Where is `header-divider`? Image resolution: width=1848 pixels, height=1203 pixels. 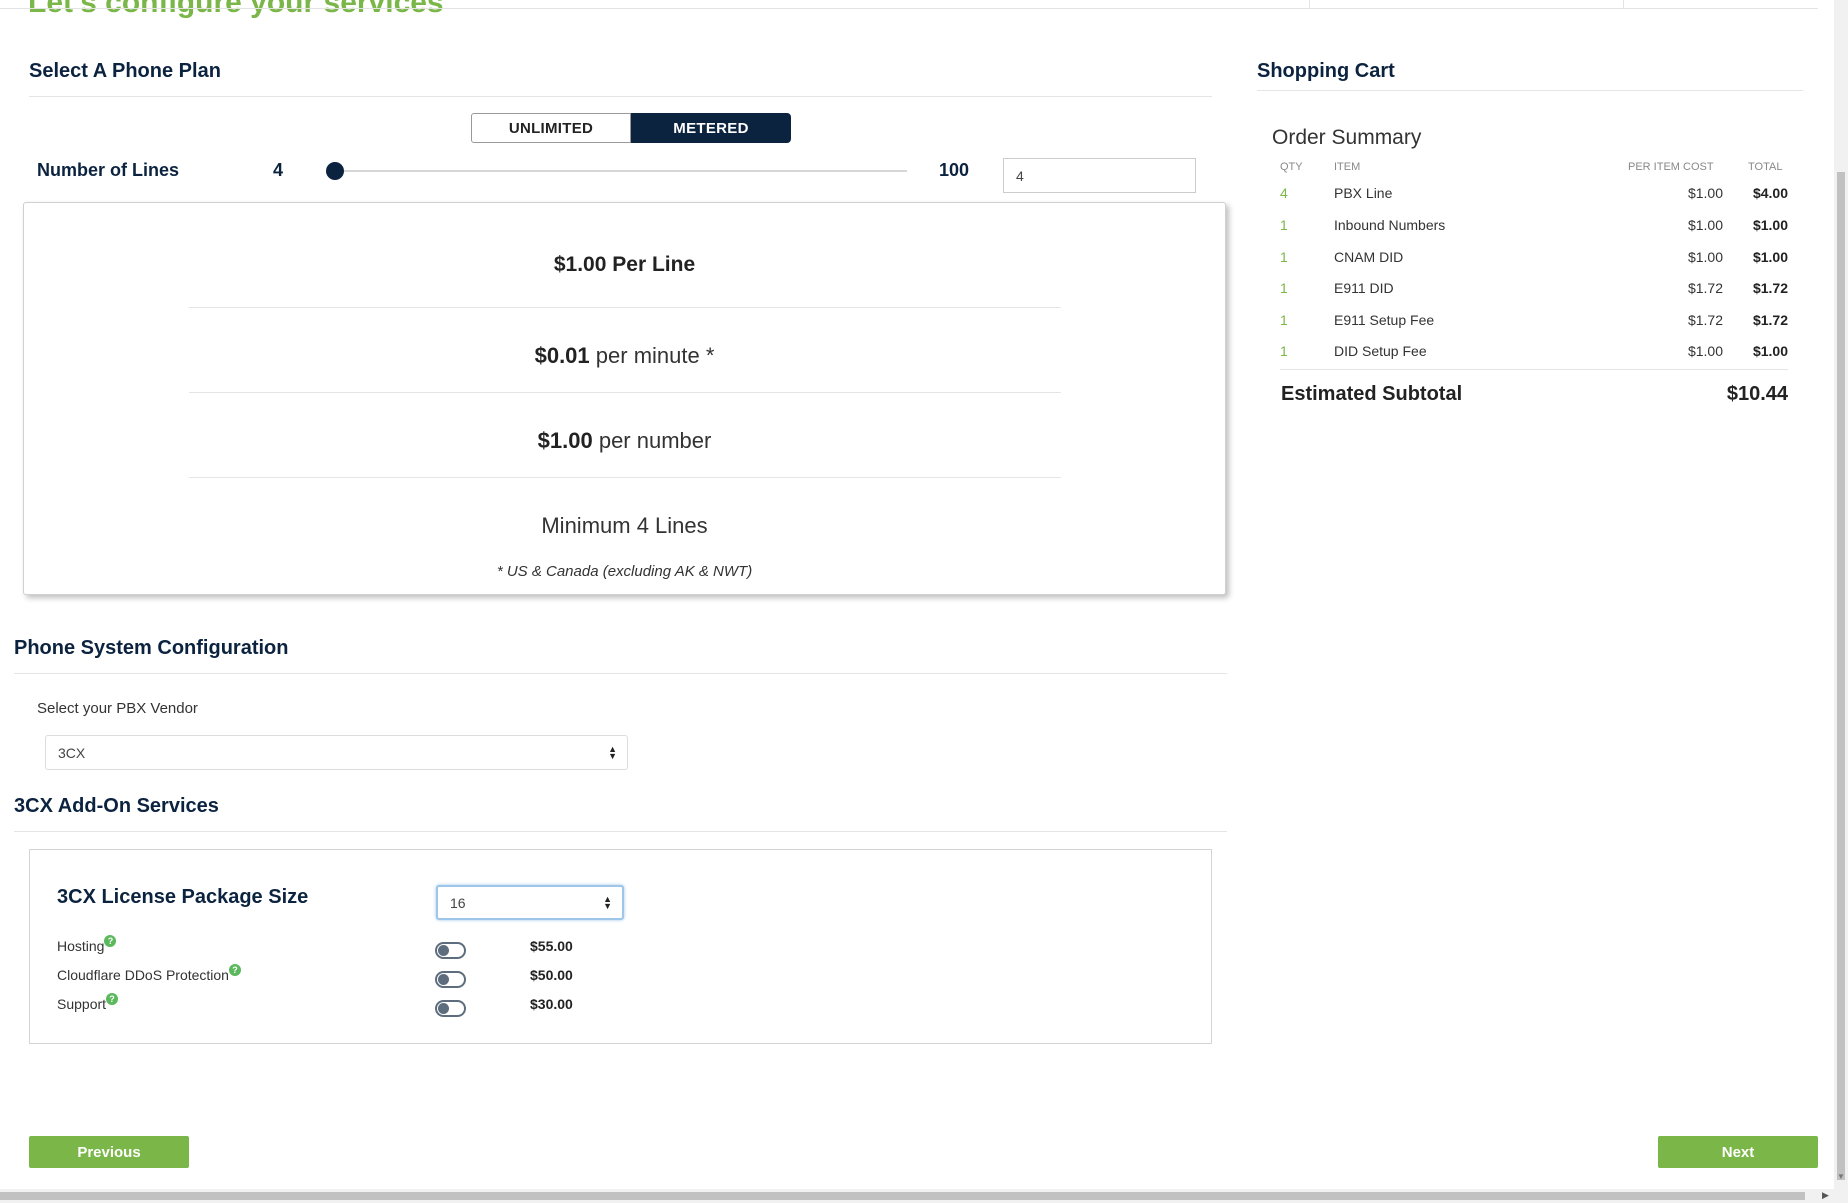 header-divider is located at coordinates (909, 8).